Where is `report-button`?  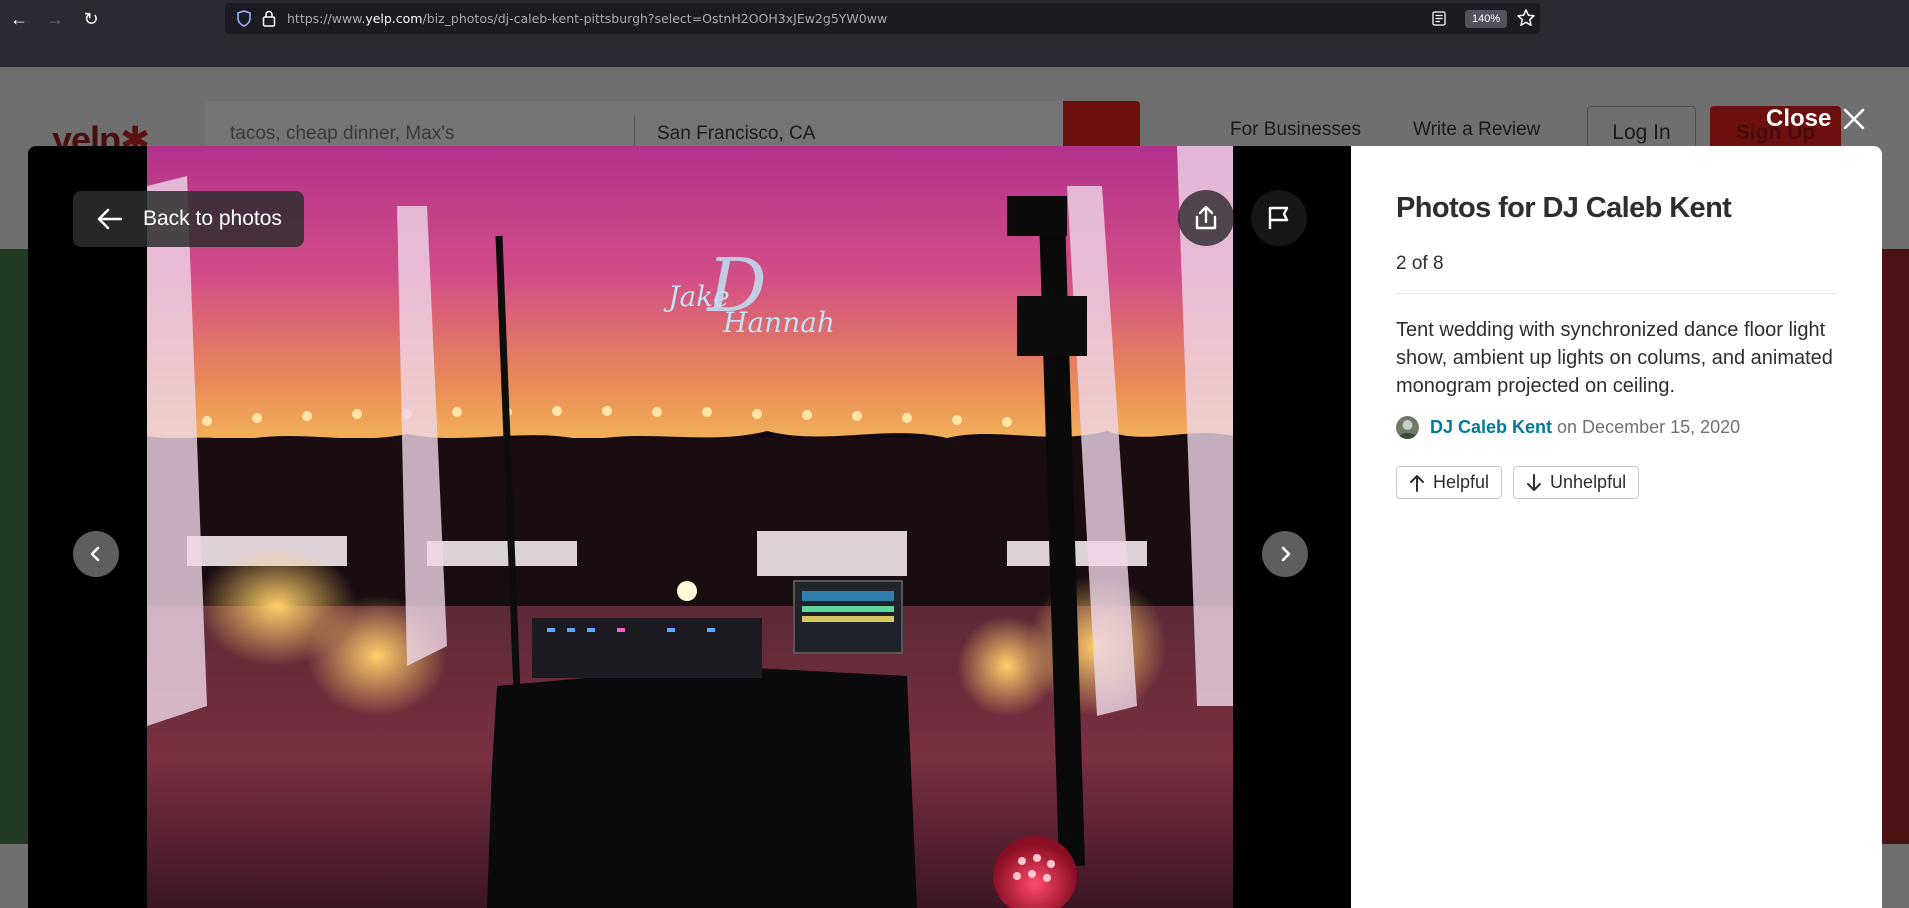
report-button is located at coordinates (1279, 218).